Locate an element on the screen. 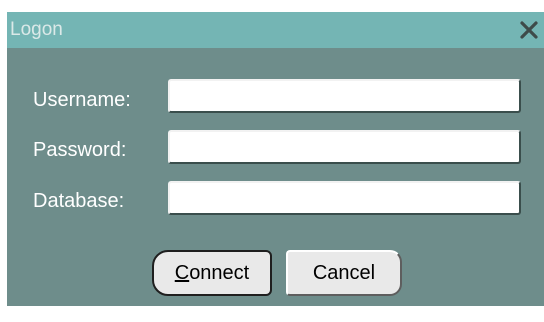 Image resolution: width=544 pixels, height=322 pixels. database-label: Database: is located at coordinates (79, 201).